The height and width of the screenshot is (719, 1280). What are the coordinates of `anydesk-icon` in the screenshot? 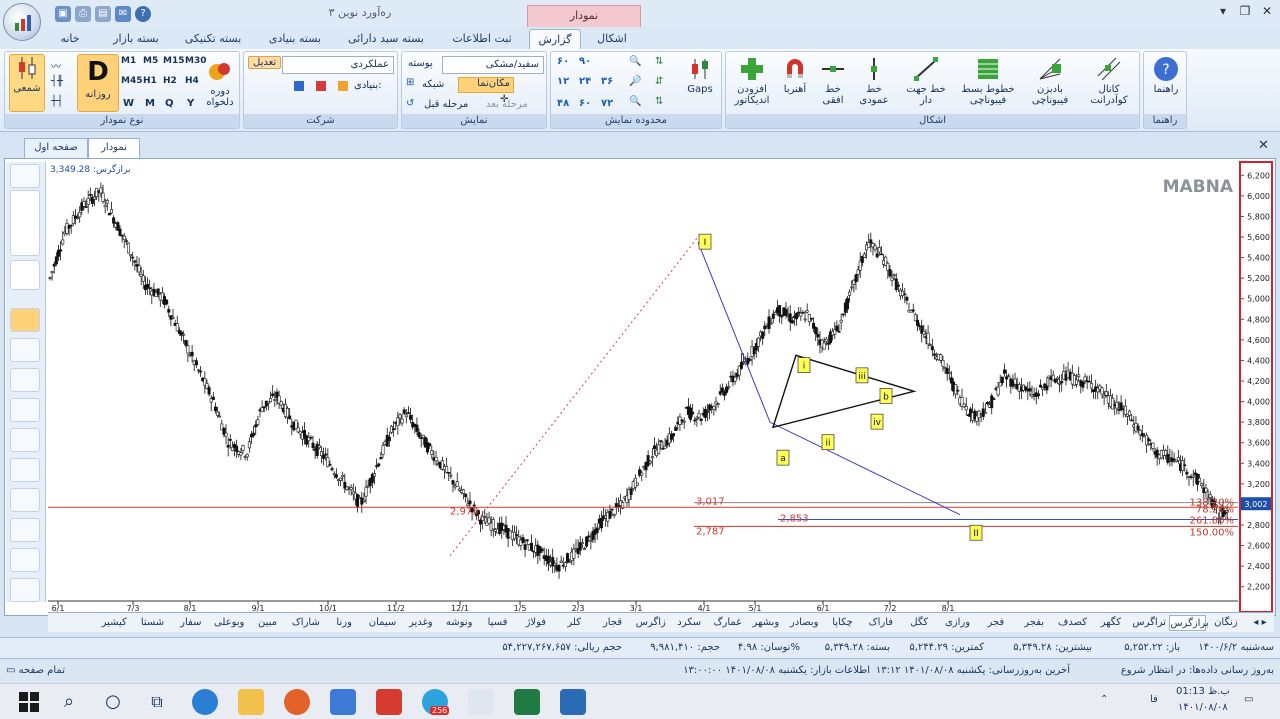 It's located at (389, 702).